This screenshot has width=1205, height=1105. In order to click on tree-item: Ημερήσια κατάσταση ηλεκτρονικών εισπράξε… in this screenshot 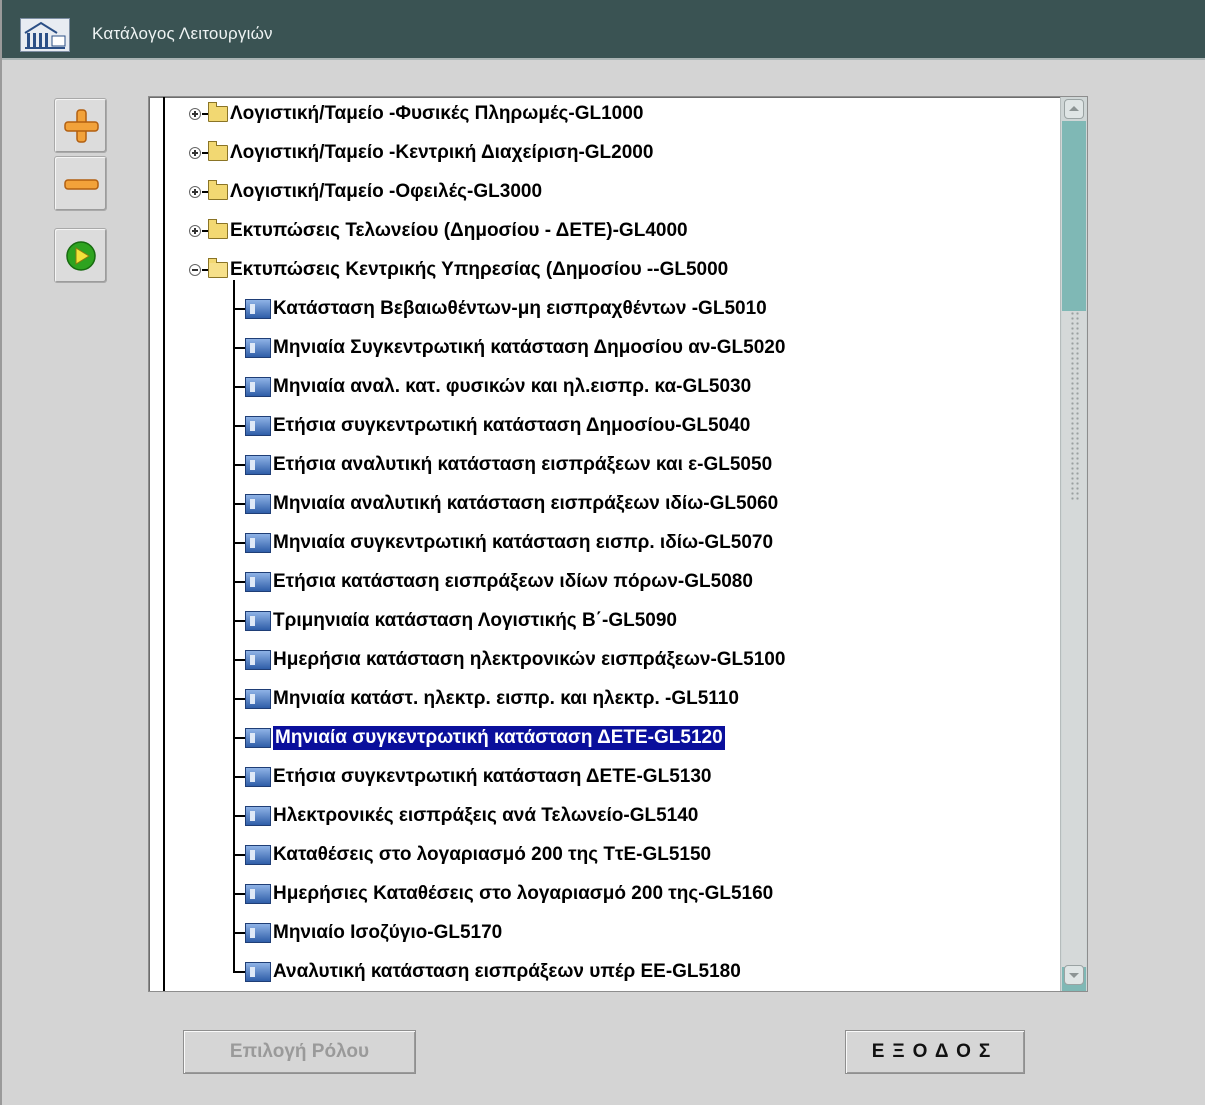, I will do `click(515, 660)`.